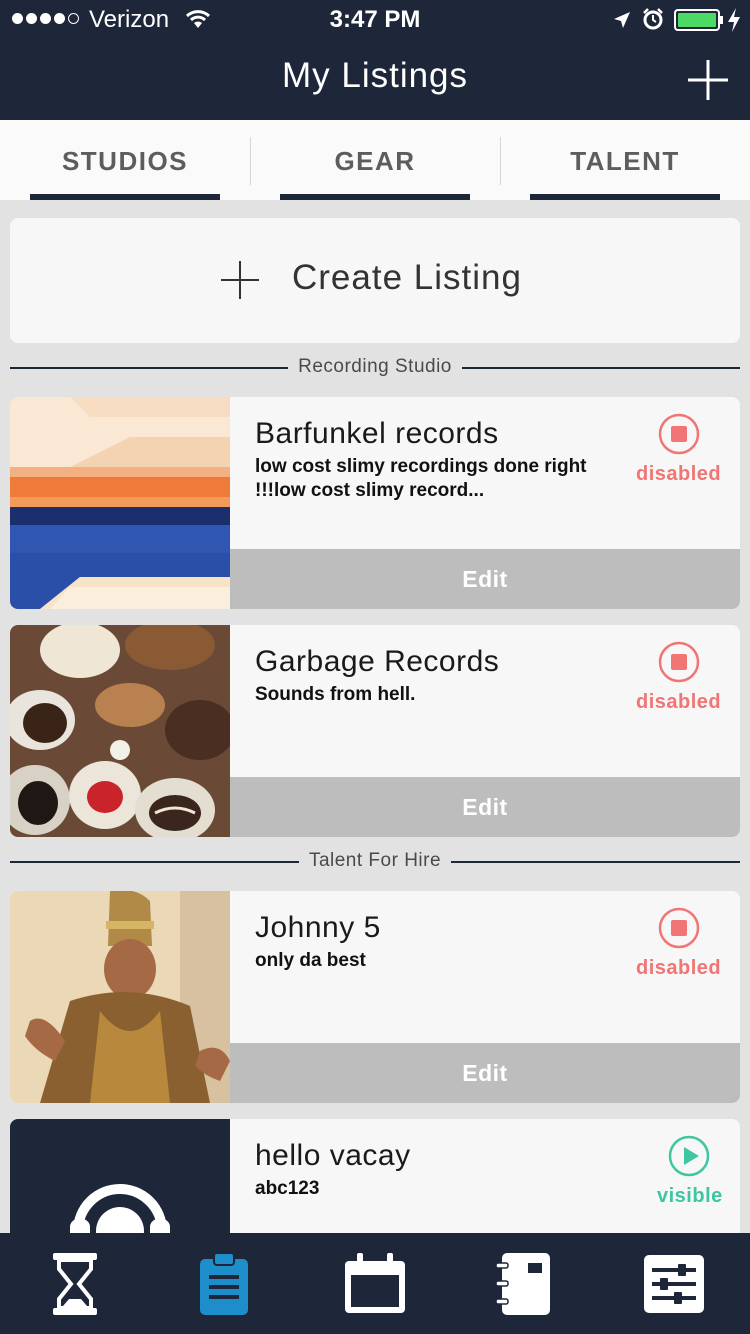 Image resolution: width=750 pixels, height=1334 pixels. I want to click on section-header: Talent For Hire, so click(375, 862).